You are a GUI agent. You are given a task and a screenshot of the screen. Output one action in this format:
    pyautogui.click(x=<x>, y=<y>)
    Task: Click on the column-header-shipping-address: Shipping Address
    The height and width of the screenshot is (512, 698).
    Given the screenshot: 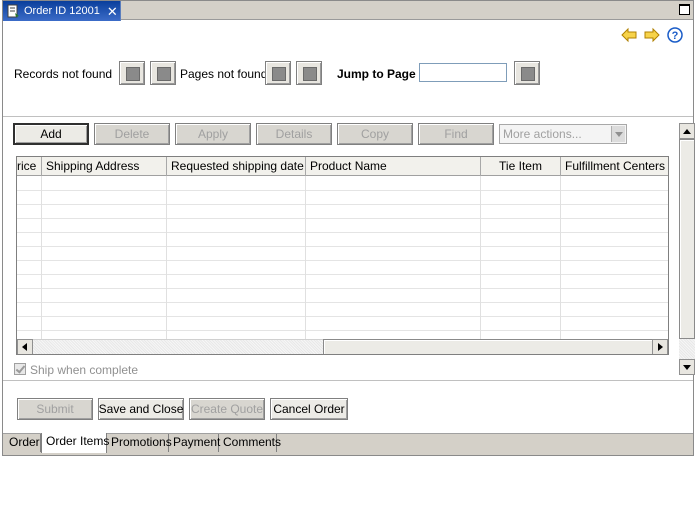 What is the action you would take?
    pyautogui.click(x=104, y=166)
    